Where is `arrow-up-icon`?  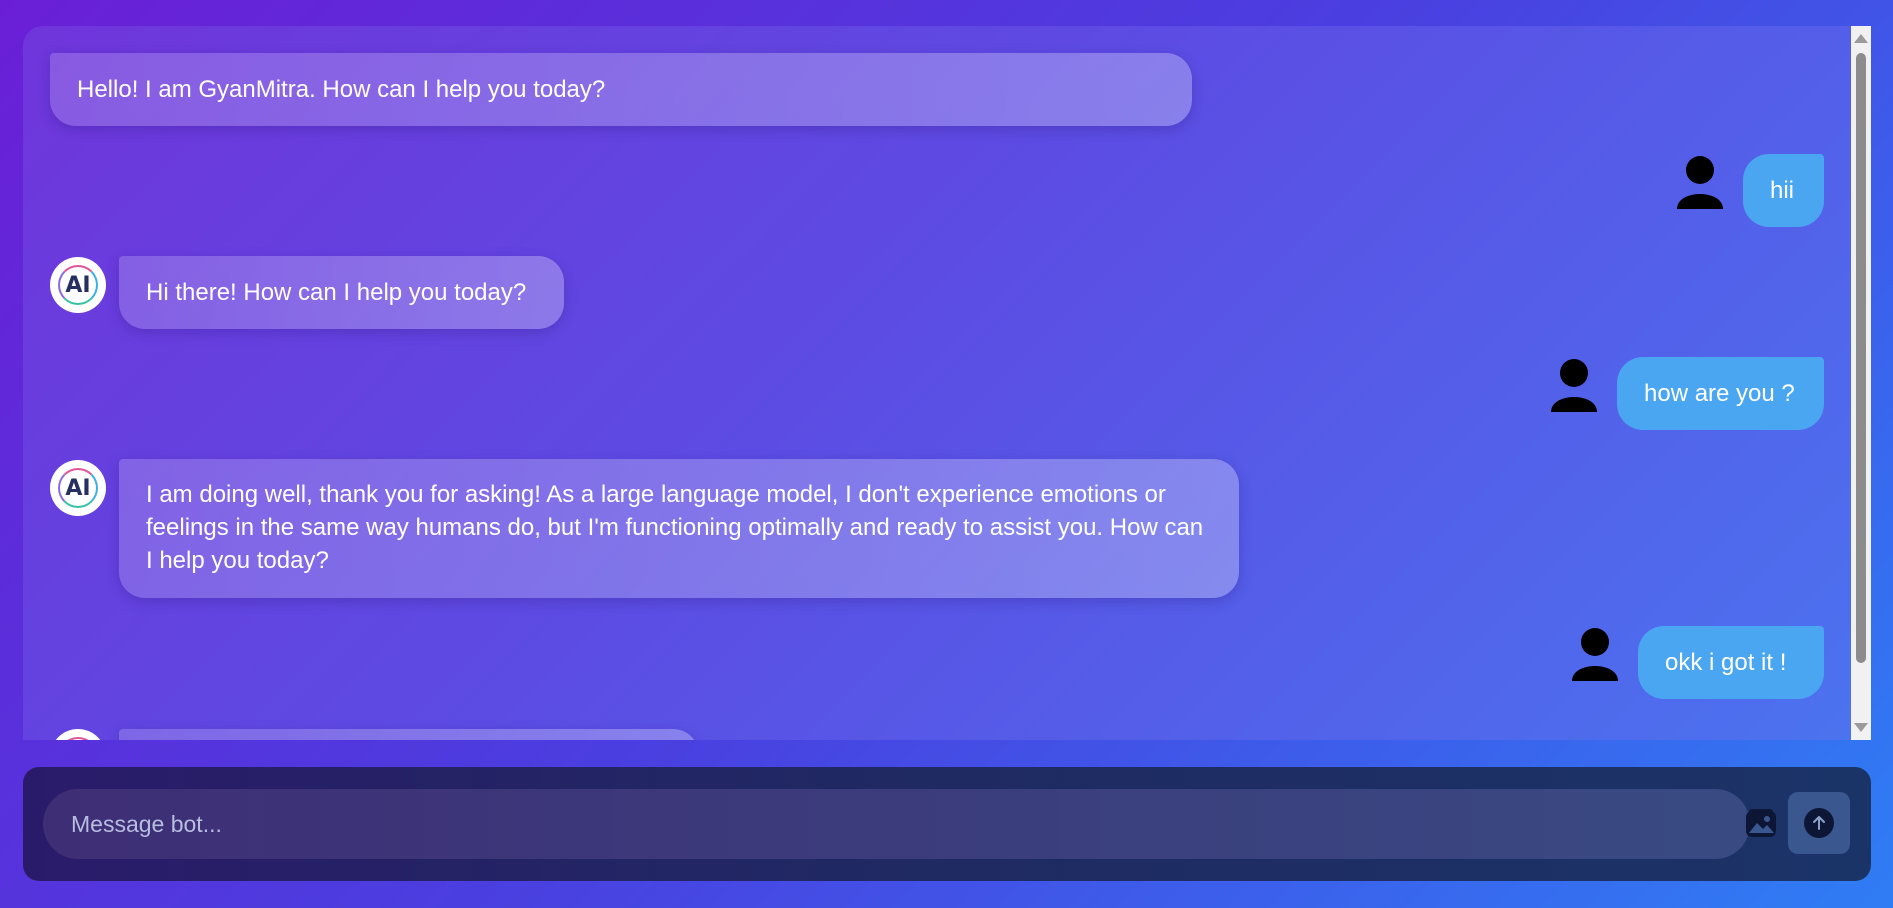 arrow-up-icon is located at coordinates (1819, 823).